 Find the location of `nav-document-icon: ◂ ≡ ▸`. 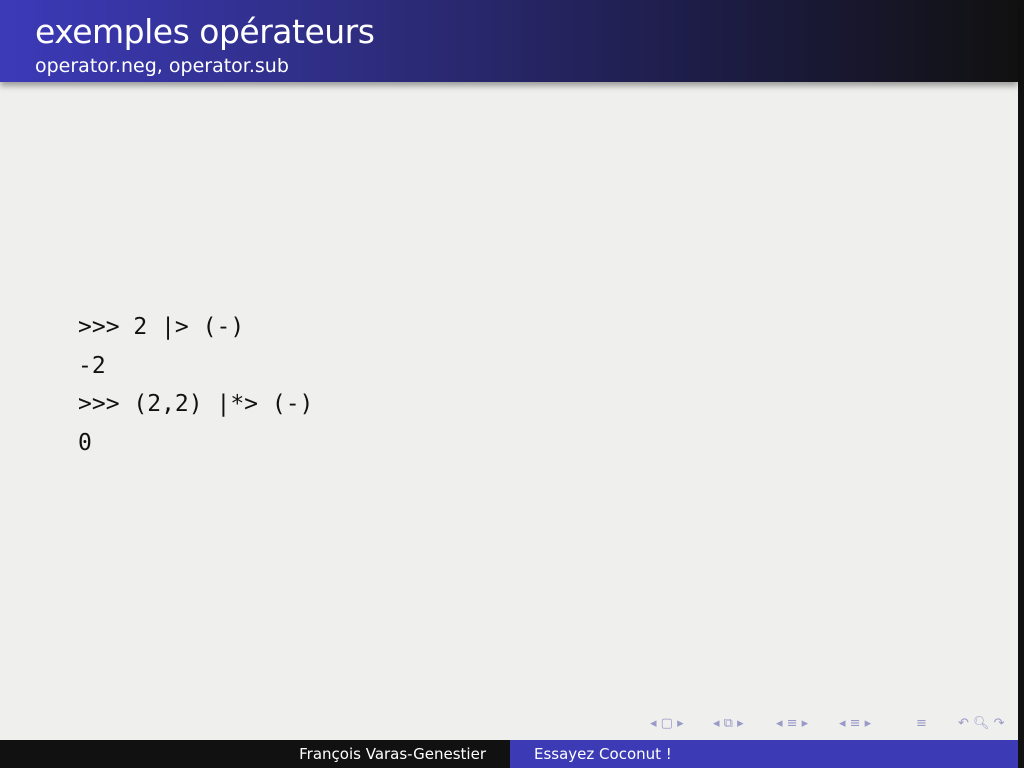

nav-document-icon: ◂ ≡ ▸ is located at coordinates (855, 723).